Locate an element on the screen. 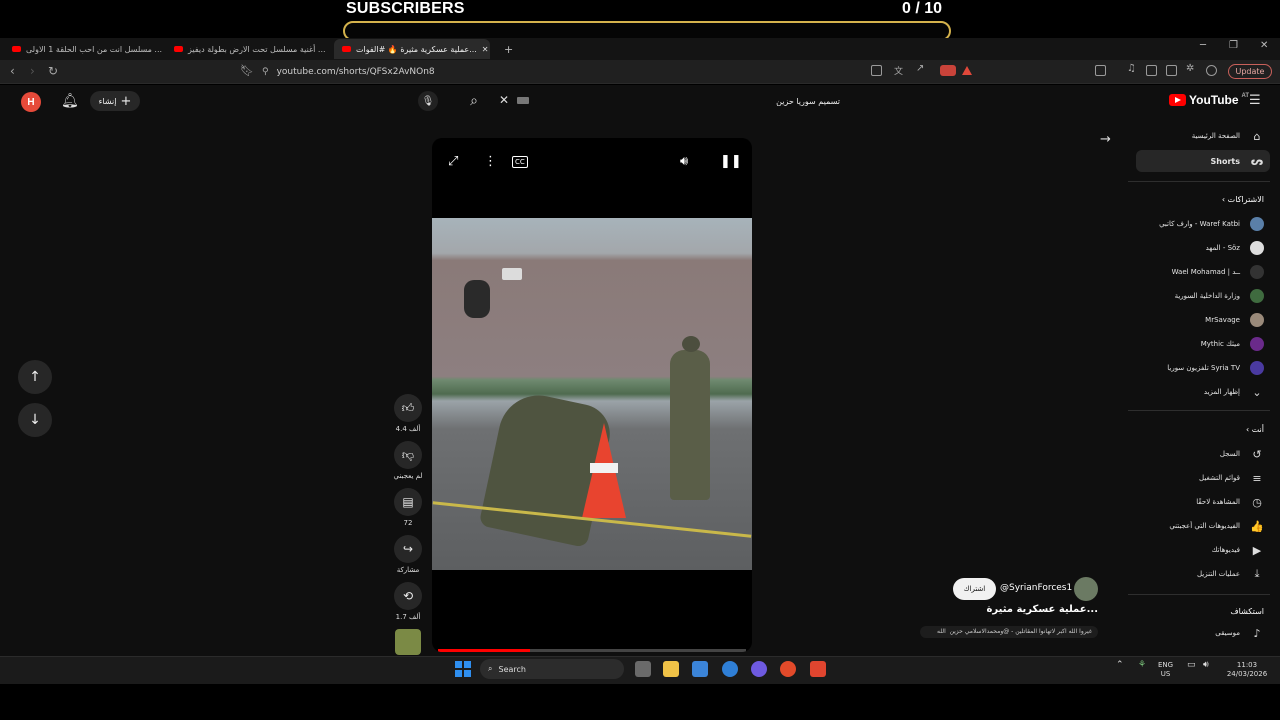  you-header: ‹ أنت is located at coordinates (1203, 429).